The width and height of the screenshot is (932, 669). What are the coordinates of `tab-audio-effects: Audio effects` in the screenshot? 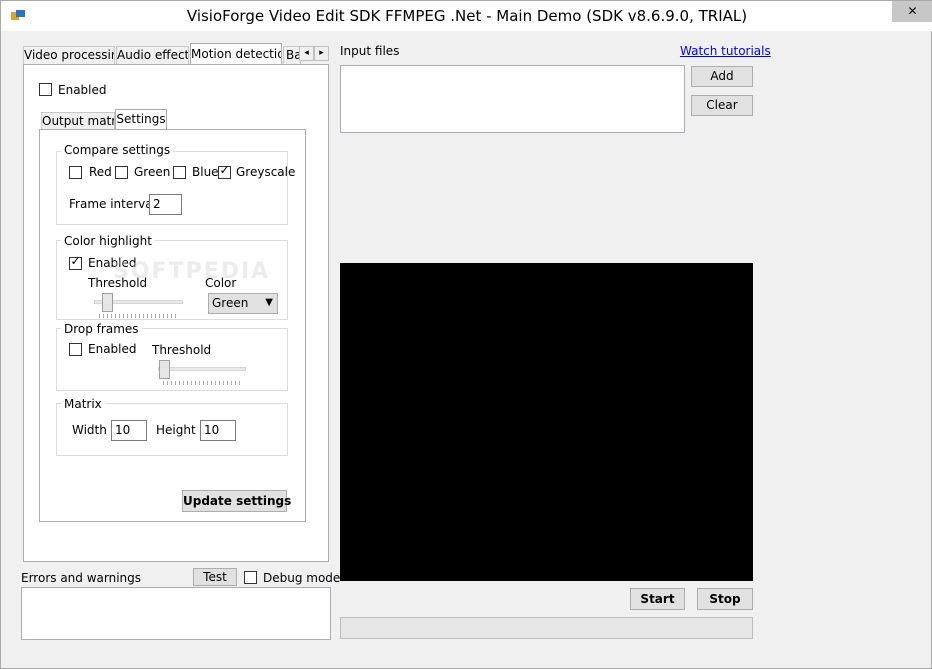 It's located at (152, 55).